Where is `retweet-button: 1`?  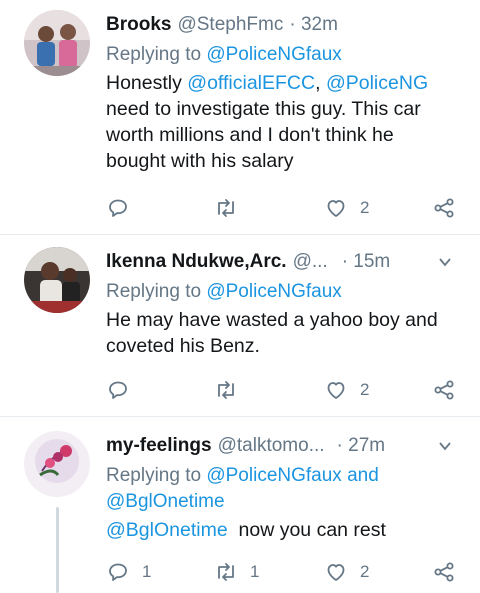
retweet-button: 1 is located at coordinates (236, 572).